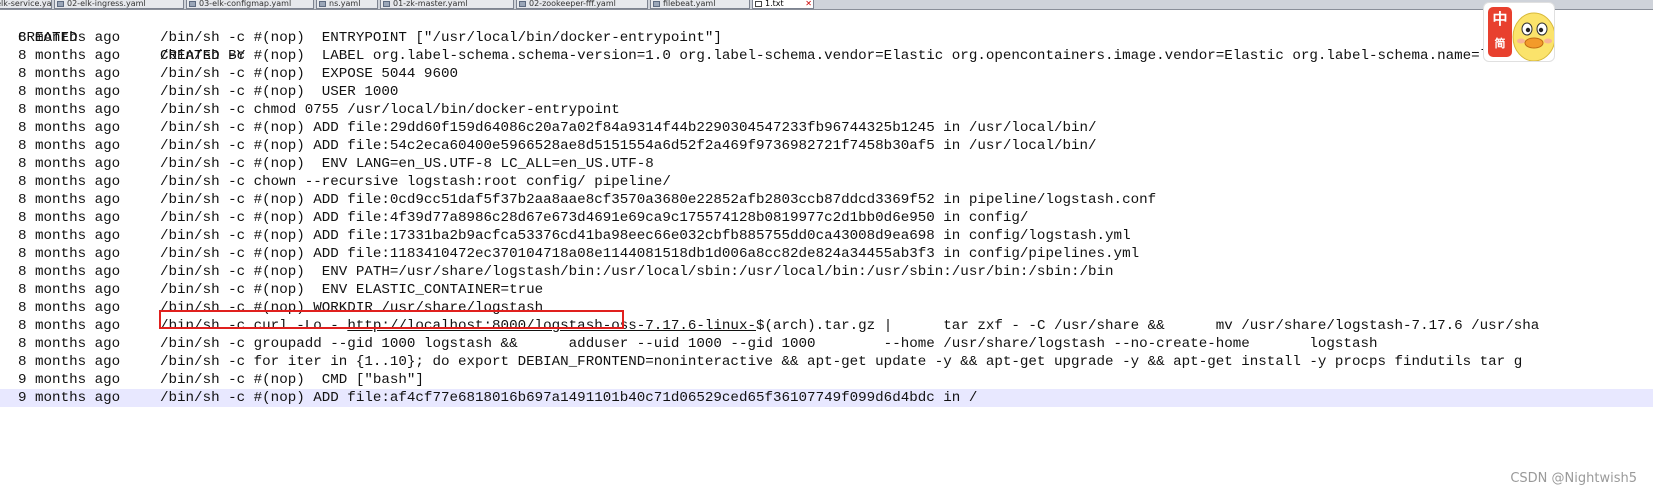  I want to click on file-tab-label: 1.txt, so click(774, 4).